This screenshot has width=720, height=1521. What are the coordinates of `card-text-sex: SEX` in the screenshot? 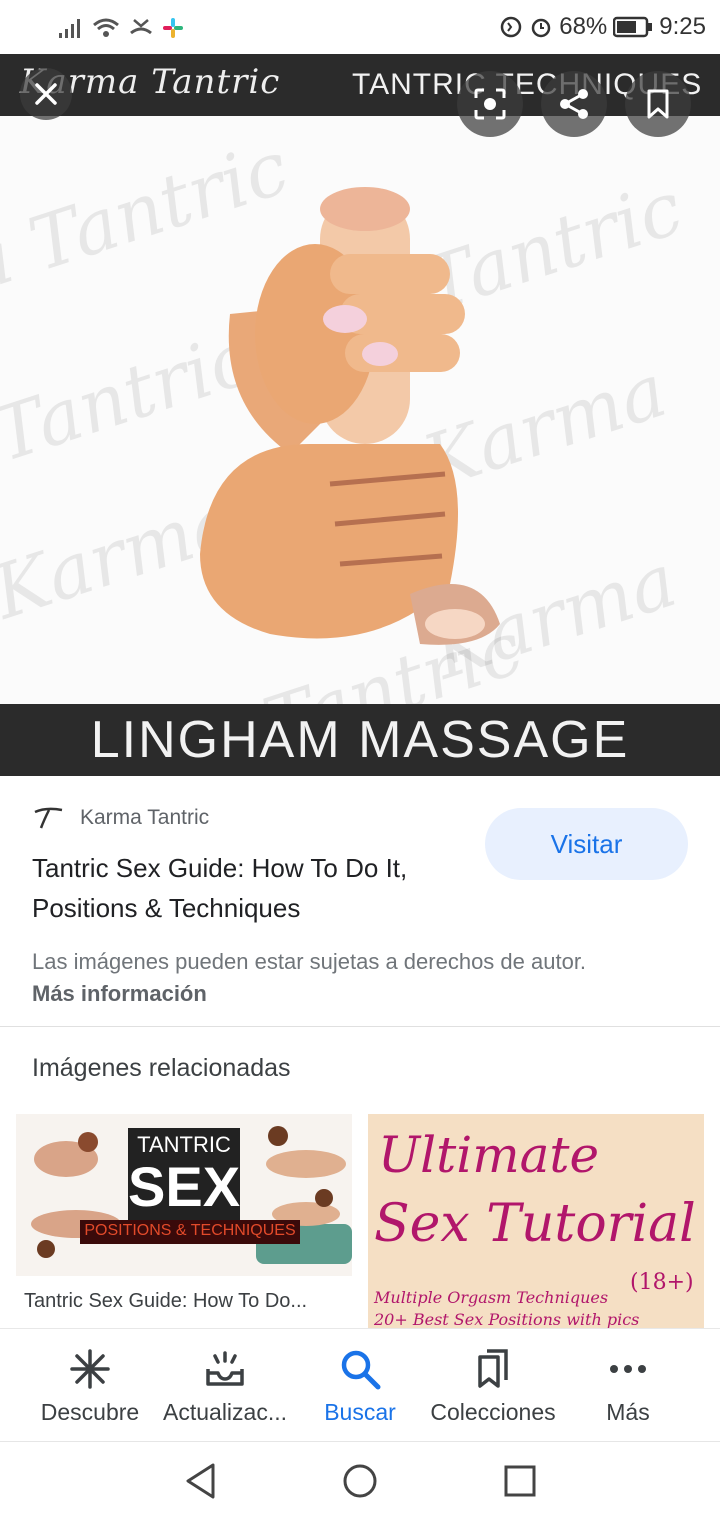 It's located at (184, 1186).